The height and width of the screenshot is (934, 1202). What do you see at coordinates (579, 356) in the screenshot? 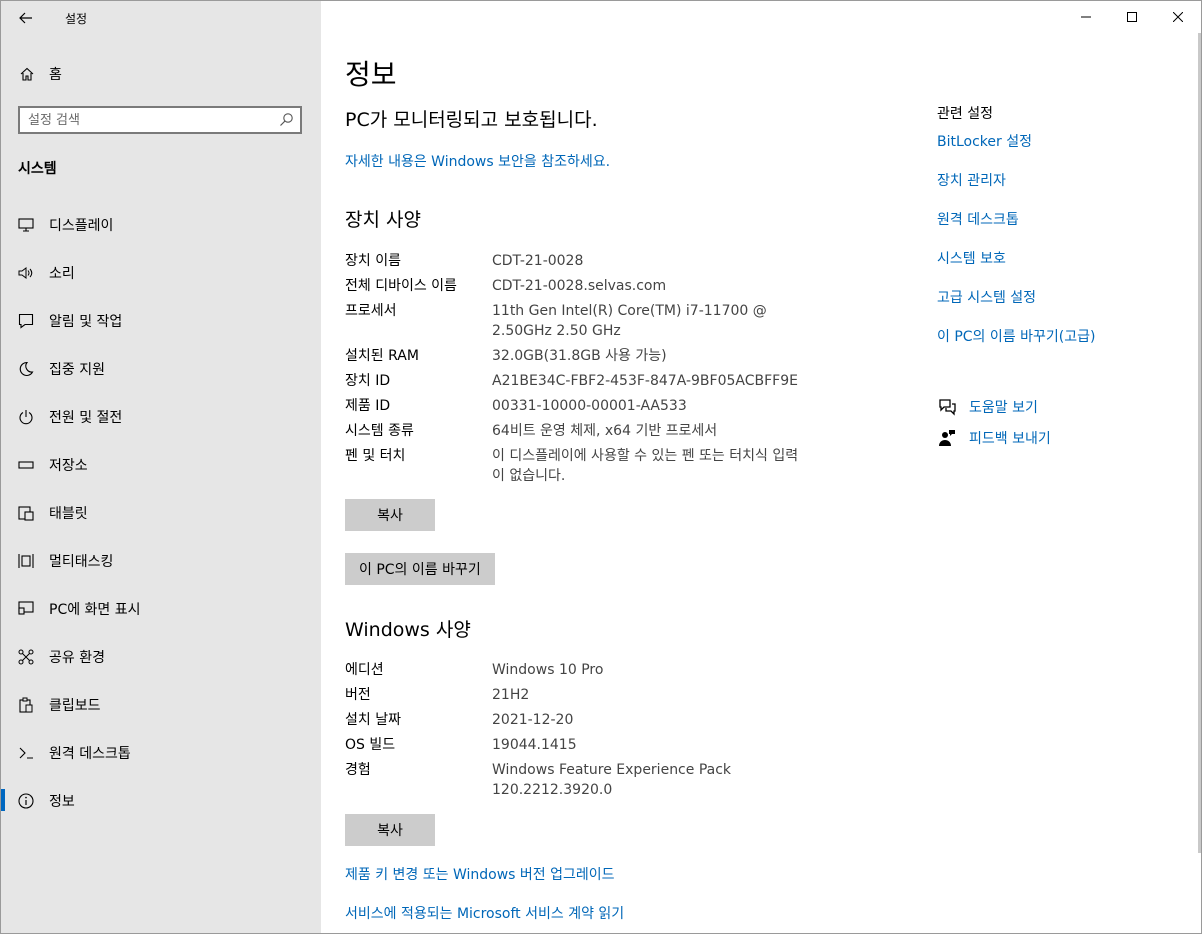
I see `spec-value: 32.0GB(31.8GB 사용 가능)` at bounding box center [579, 356].